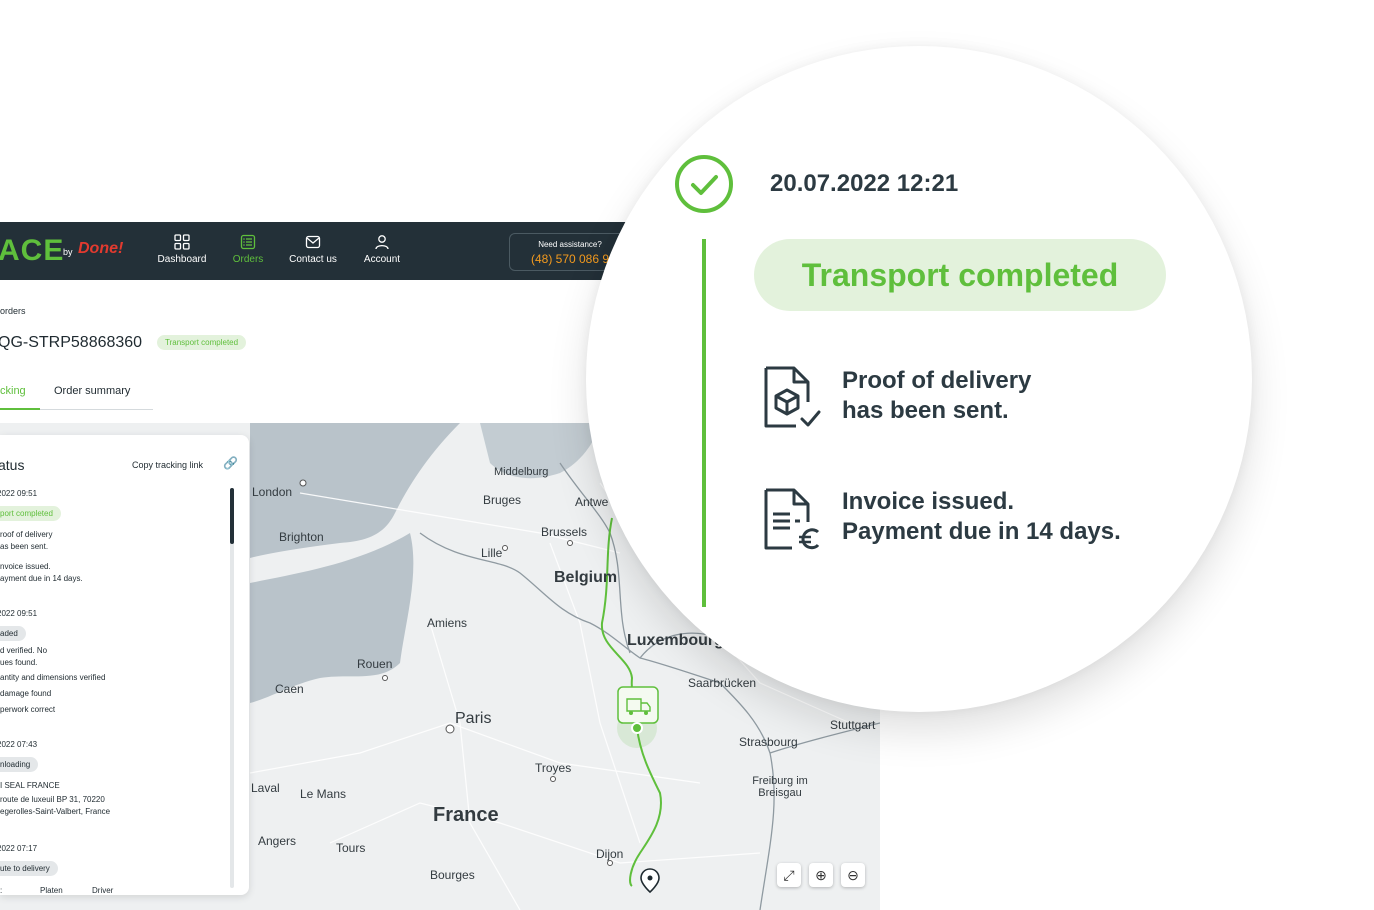 Image resolution: width=1374 pixels, height=910 pixels. I want to click on fullscreen-icon: ⤢, so click(789, 875).